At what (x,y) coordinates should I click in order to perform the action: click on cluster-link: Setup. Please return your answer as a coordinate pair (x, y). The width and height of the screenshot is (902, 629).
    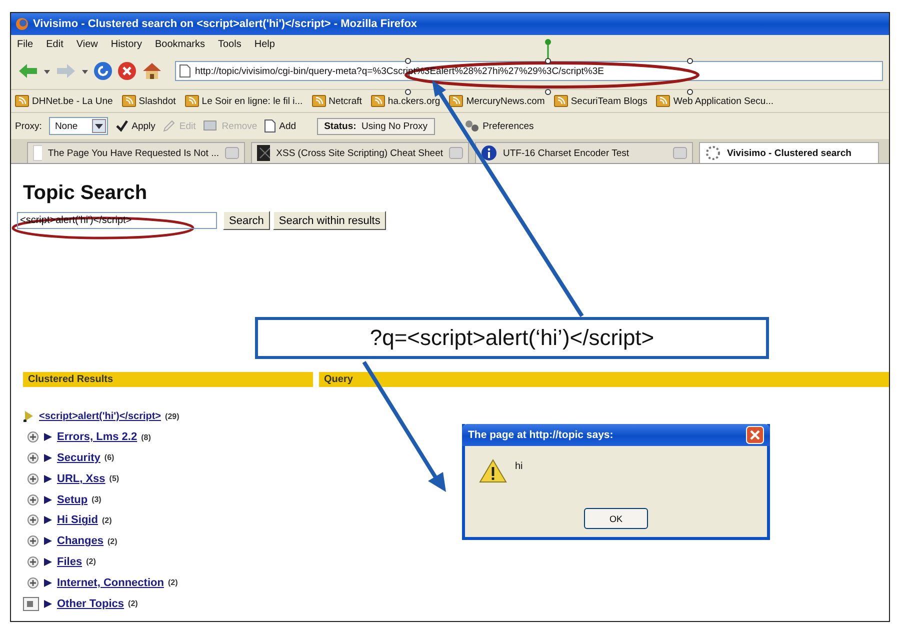
    Looking at the image, I should click on (72, 500).